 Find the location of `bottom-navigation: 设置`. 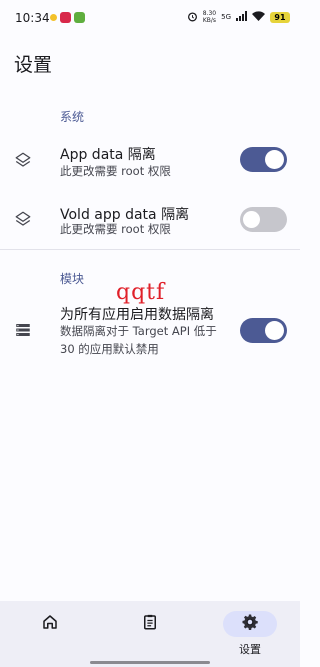

bottom-navigation: 设置 is located at coordinates (150, 634).